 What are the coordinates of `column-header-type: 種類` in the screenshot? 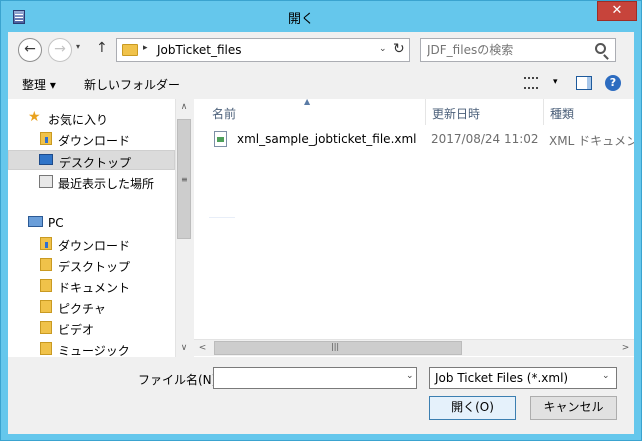 It's located at (589, 112).